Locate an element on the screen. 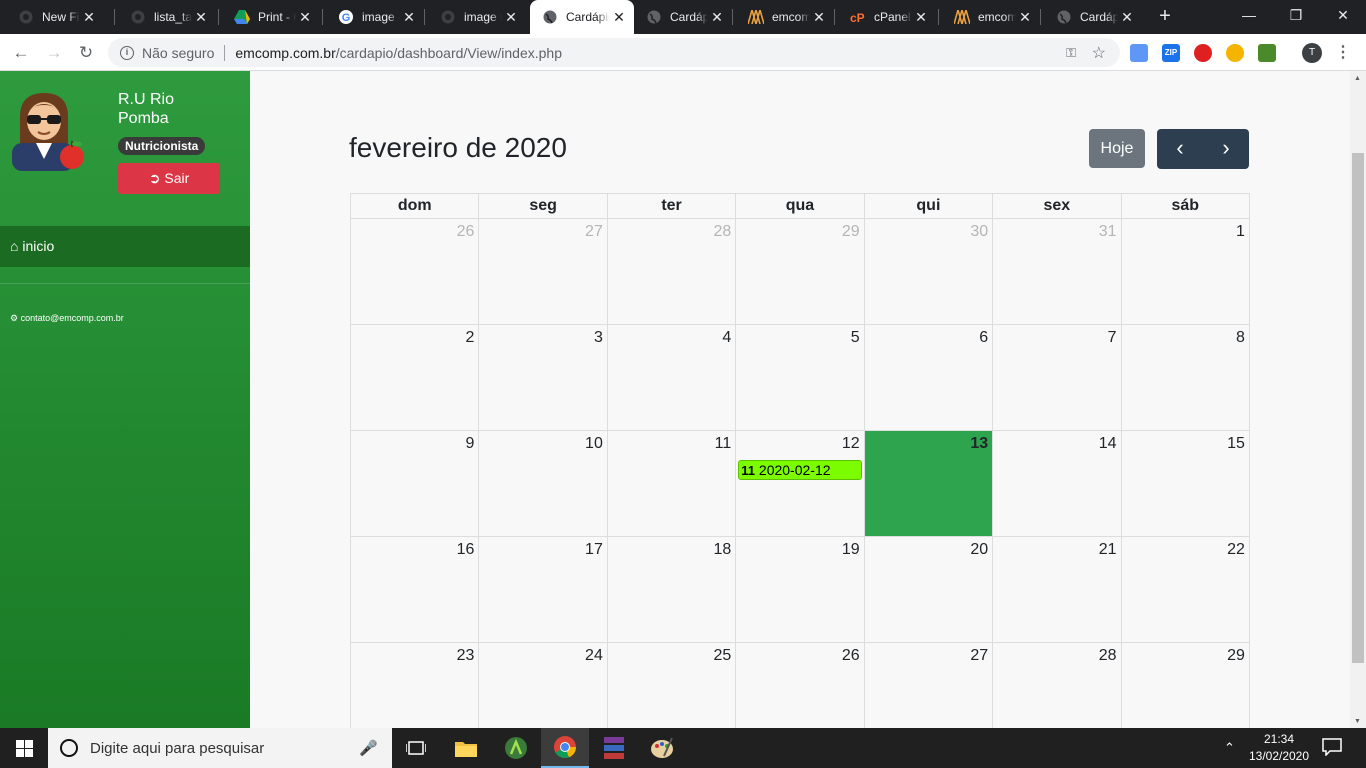 The height and width of the screenshot is (768, 1366). back-icon: ← is located at coordinates (21, 53).